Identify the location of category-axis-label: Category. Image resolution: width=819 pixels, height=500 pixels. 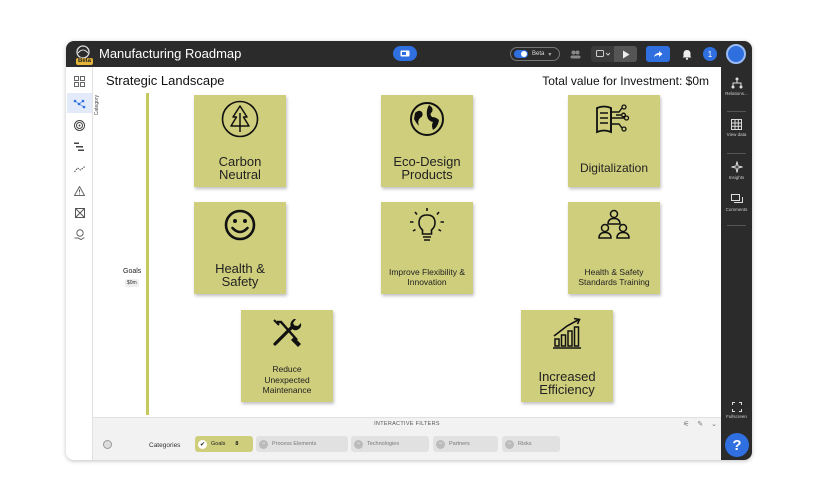
(97, 105).